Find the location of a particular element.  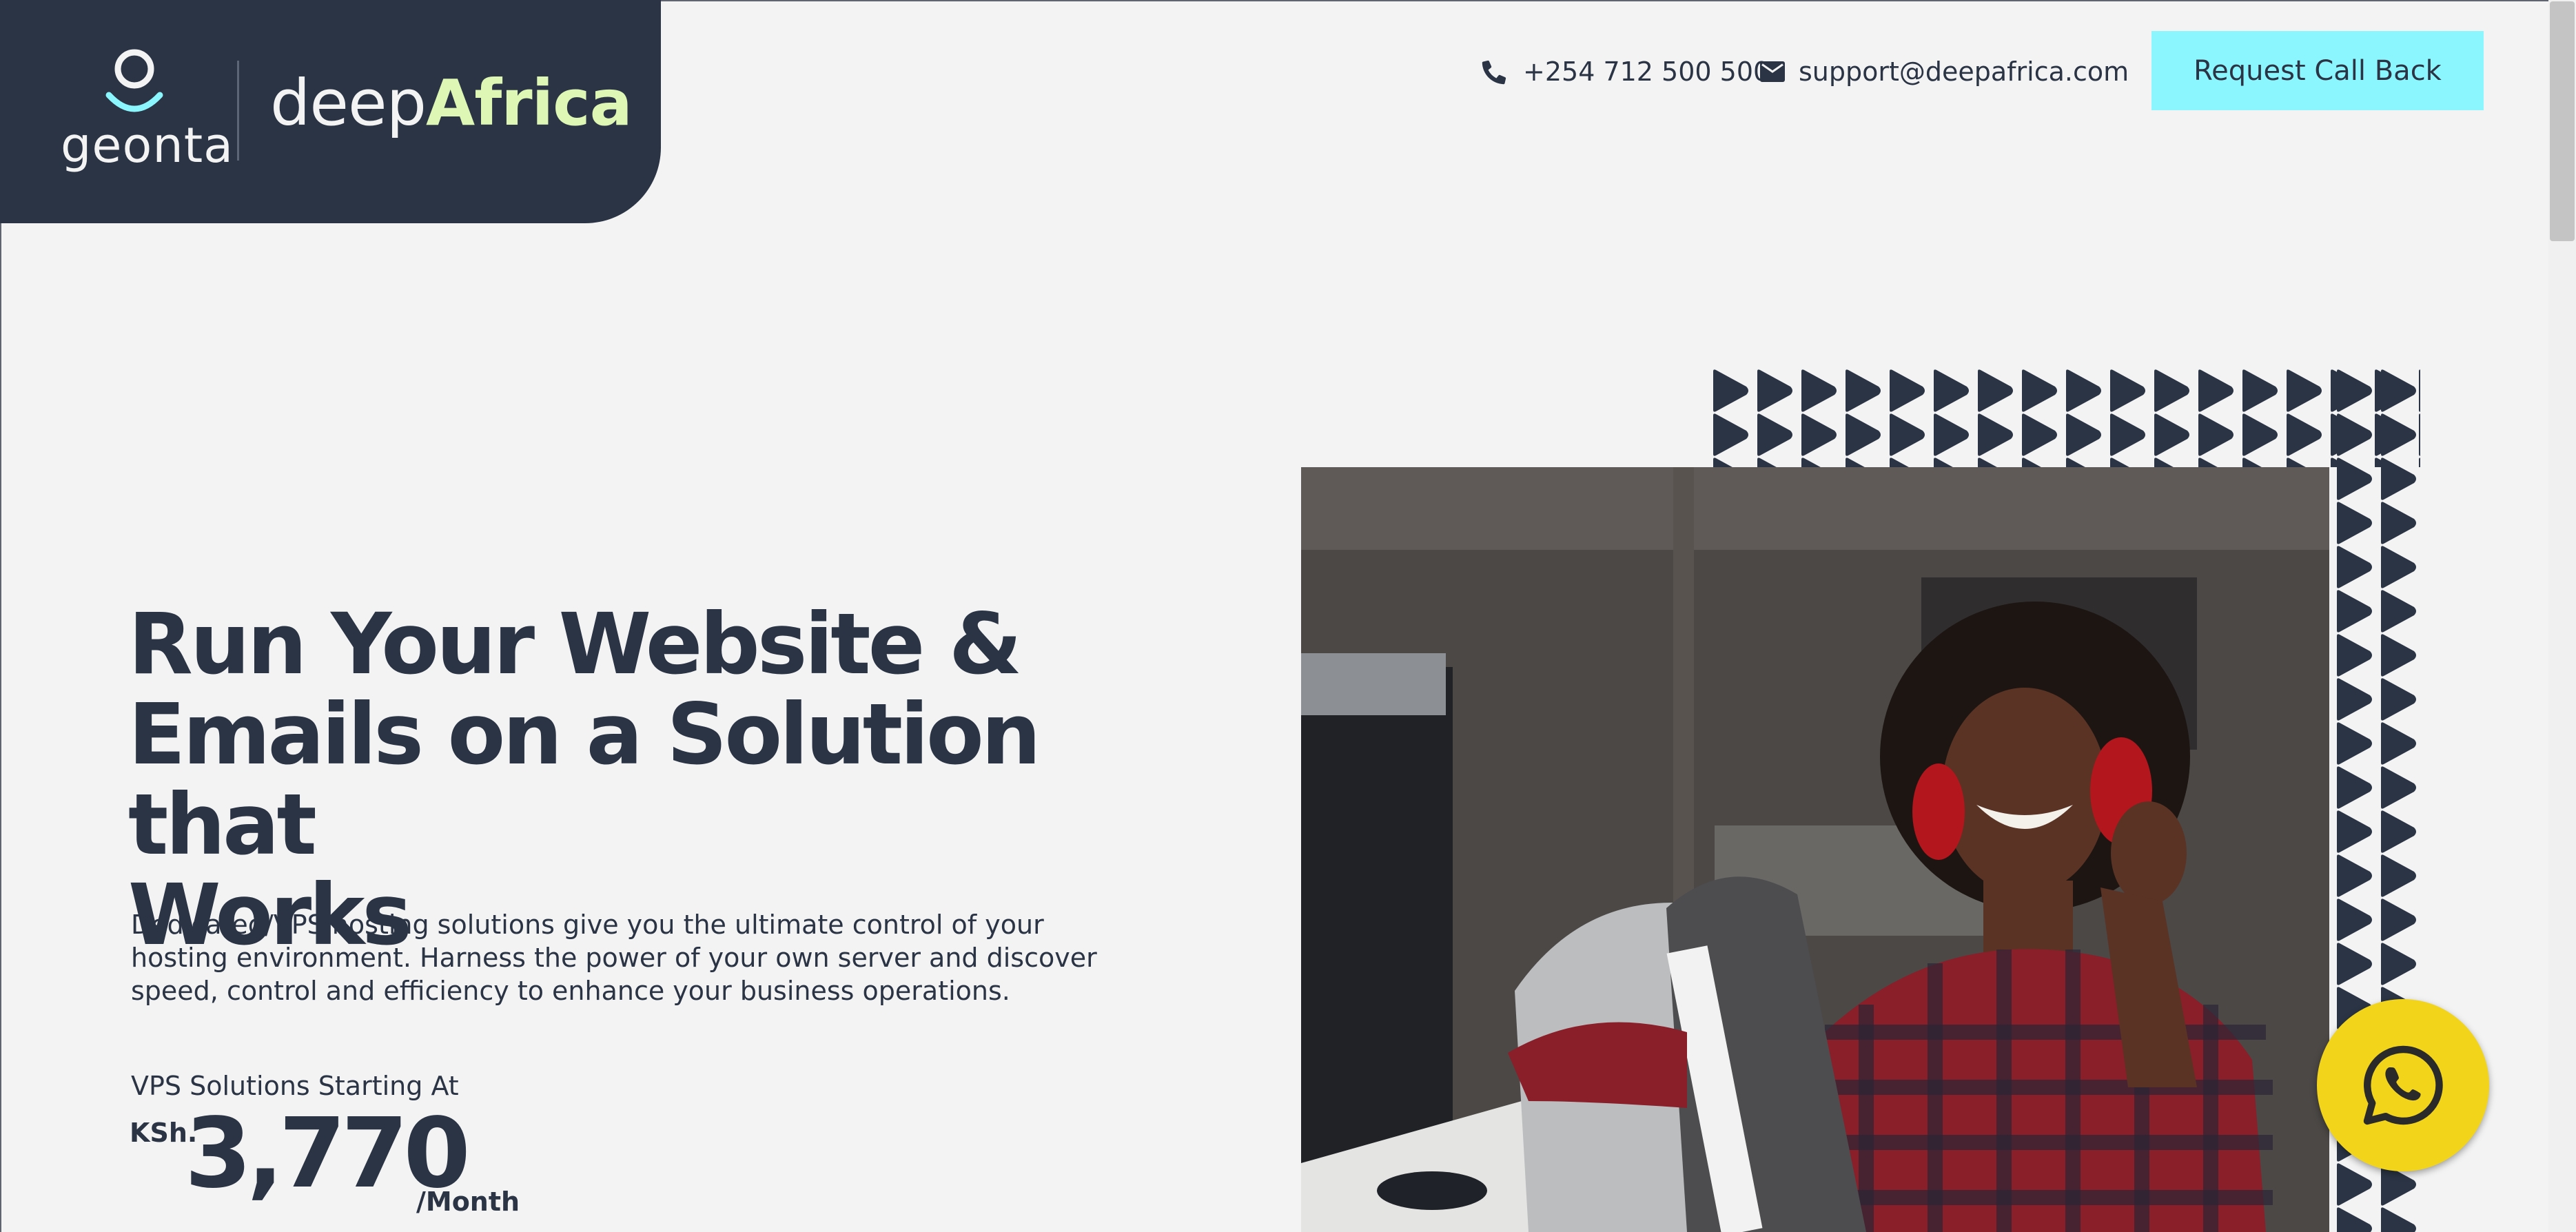

email-link: support@deepafrica.com is located at coordinates (1944, 72).